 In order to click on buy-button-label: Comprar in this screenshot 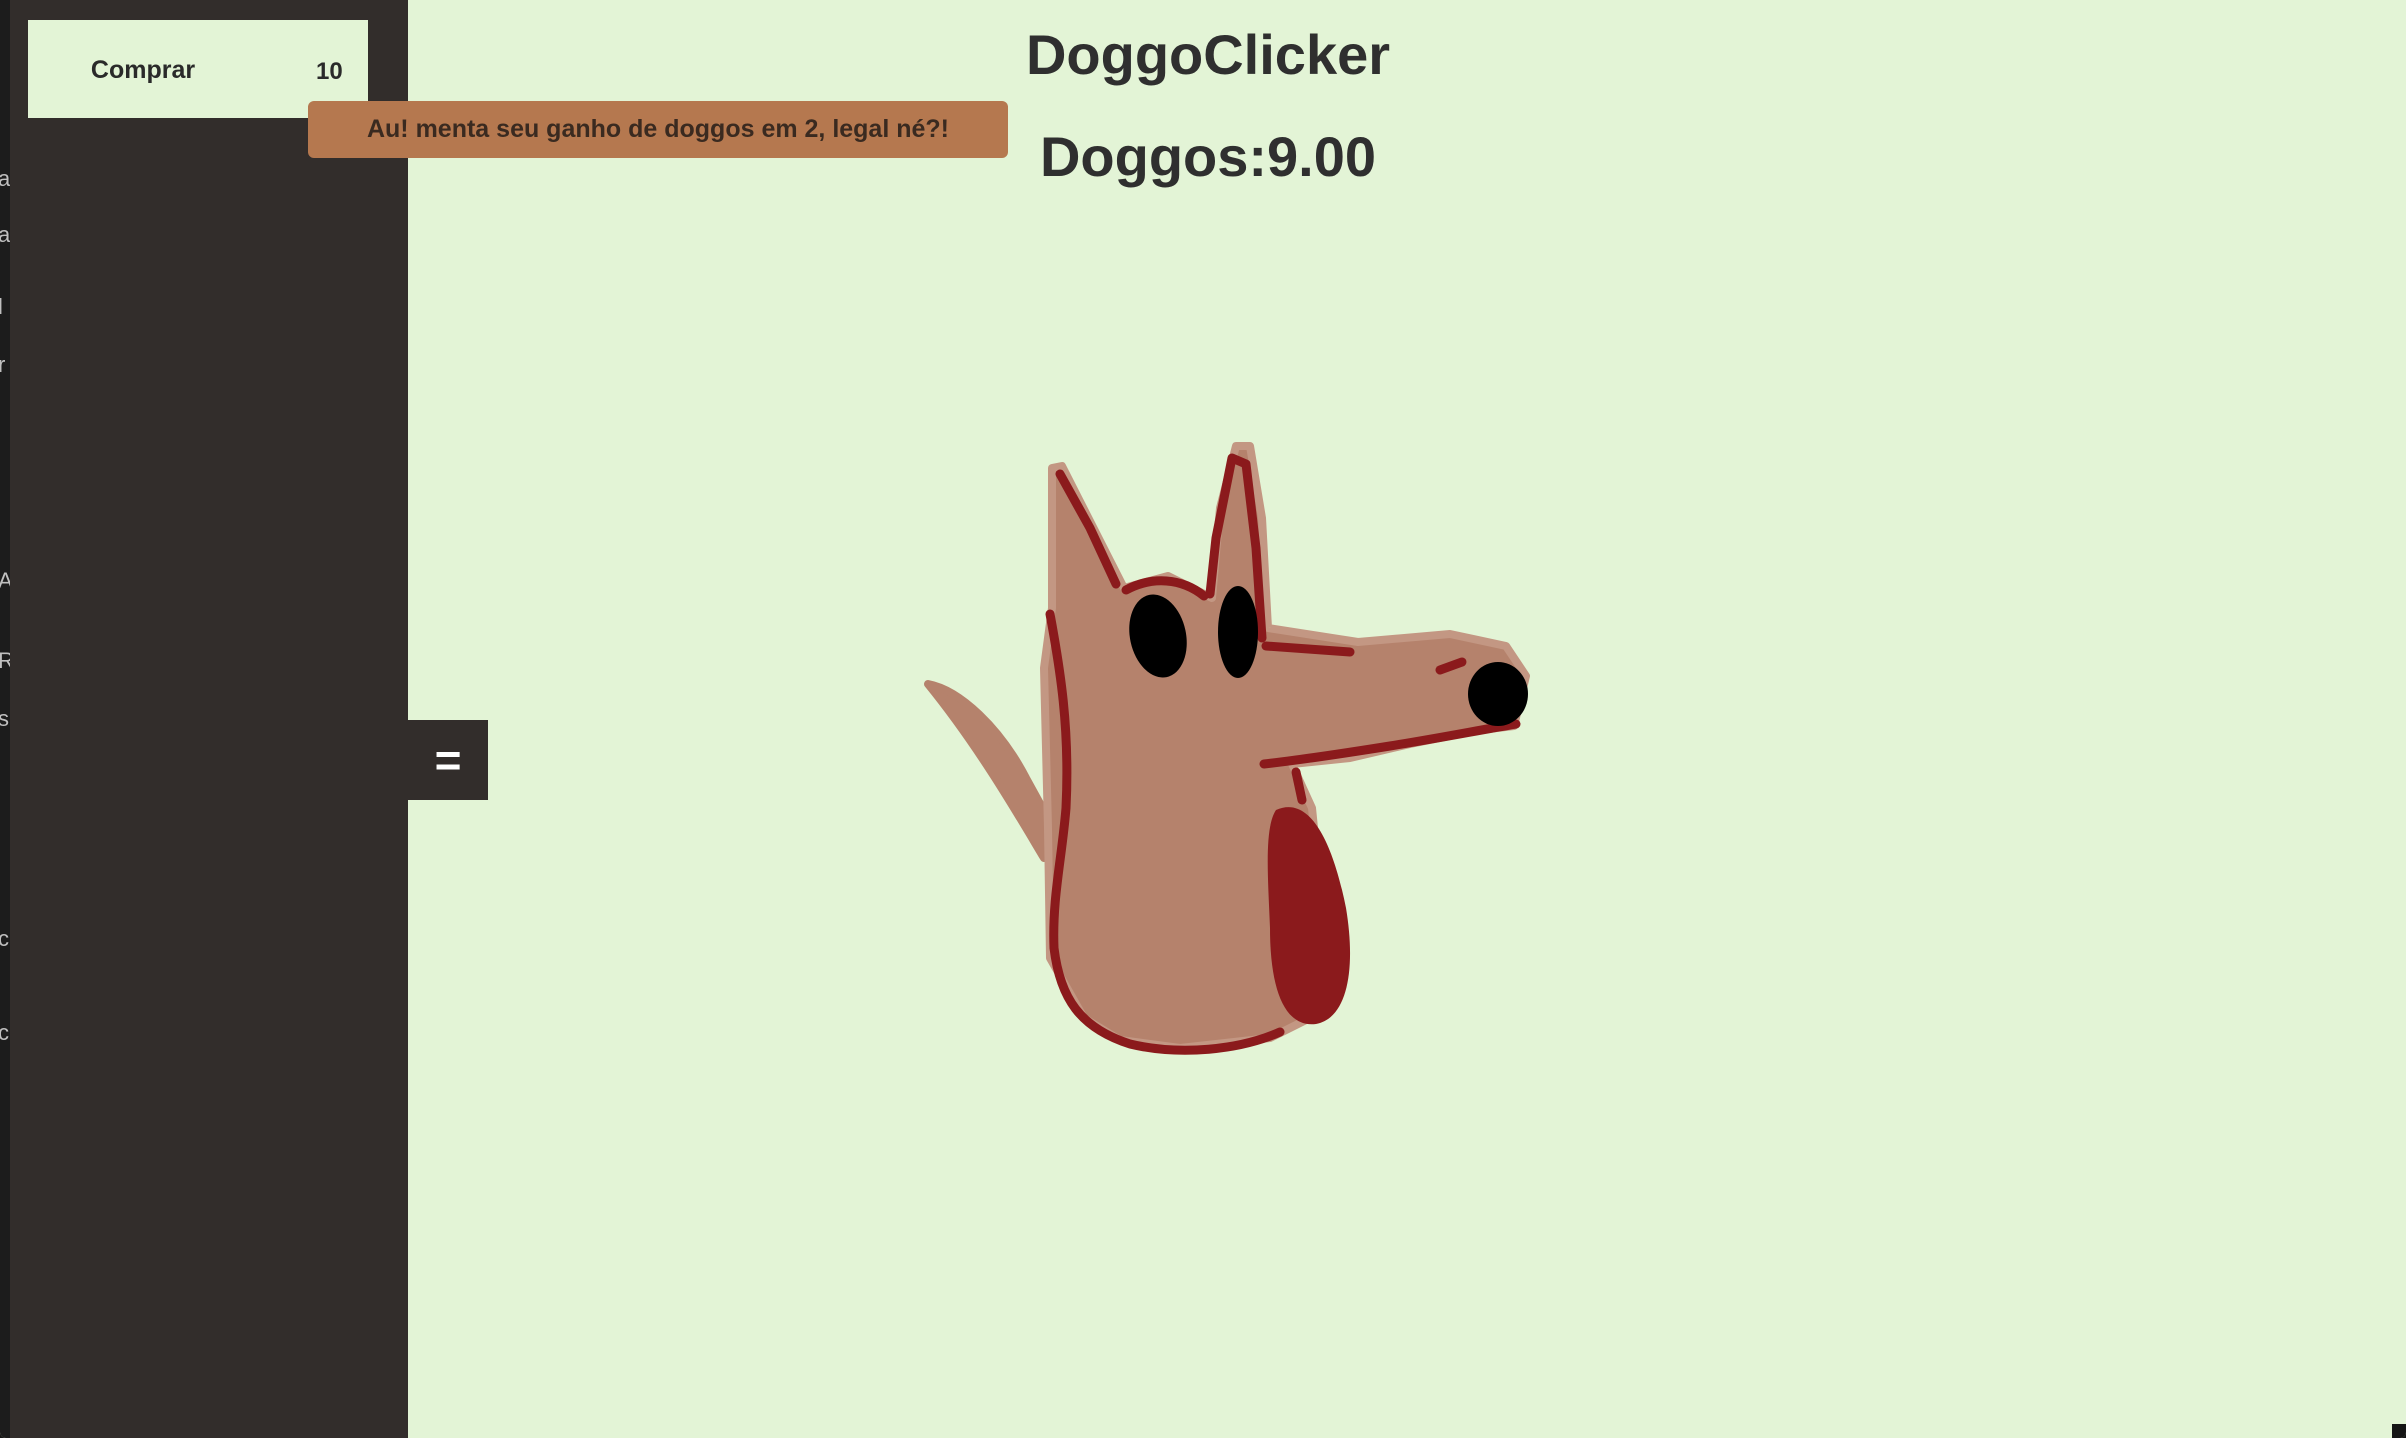, I will do `click(143, 70)`.